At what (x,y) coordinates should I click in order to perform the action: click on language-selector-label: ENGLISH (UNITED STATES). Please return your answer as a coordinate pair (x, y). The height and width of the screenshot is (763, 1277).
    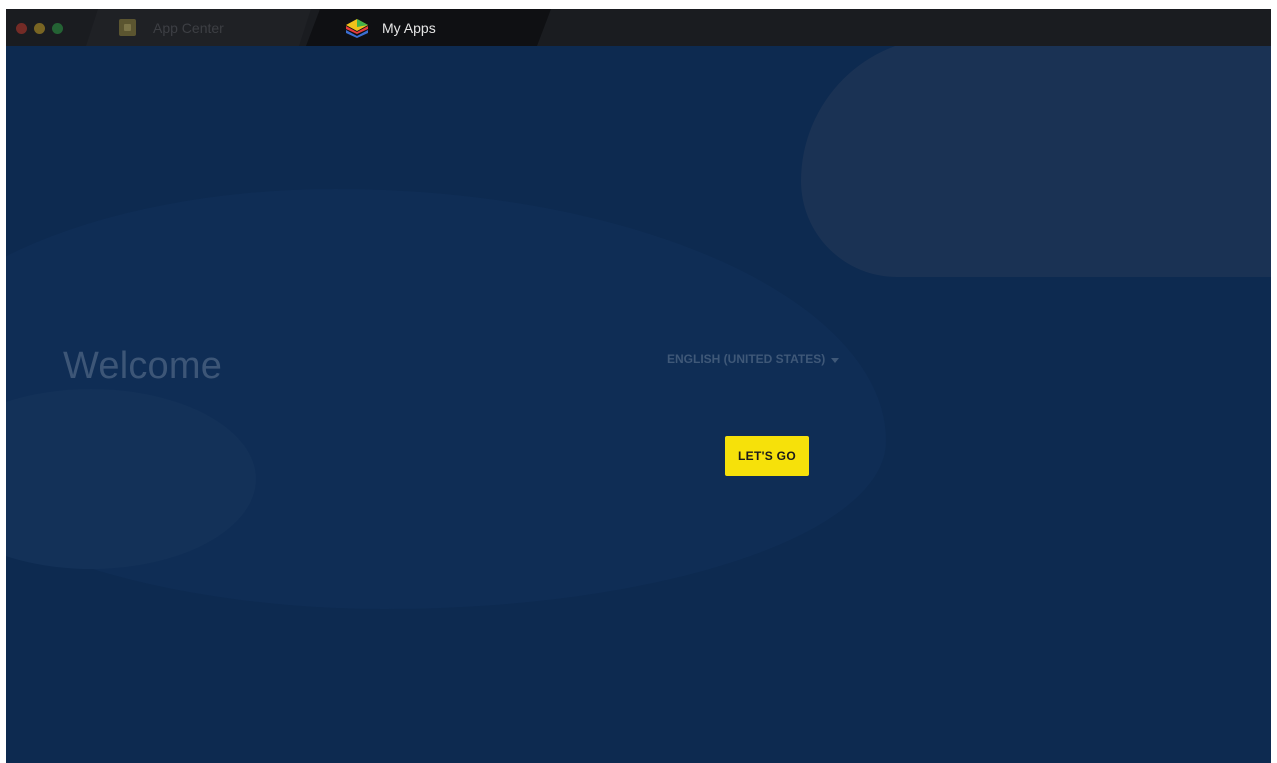
    Looking at the image, I should click on (746, 359).